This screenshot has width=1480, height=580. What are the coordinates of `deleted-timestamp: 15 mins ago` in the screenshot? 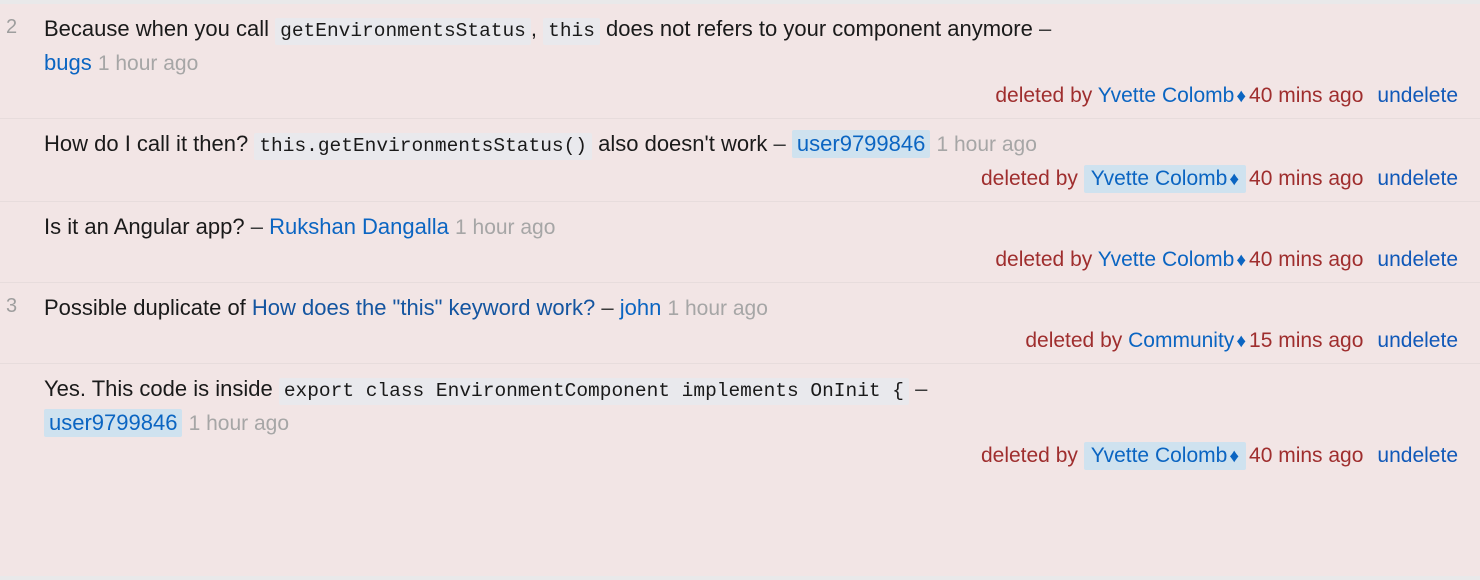 It's located at (1306, 340).